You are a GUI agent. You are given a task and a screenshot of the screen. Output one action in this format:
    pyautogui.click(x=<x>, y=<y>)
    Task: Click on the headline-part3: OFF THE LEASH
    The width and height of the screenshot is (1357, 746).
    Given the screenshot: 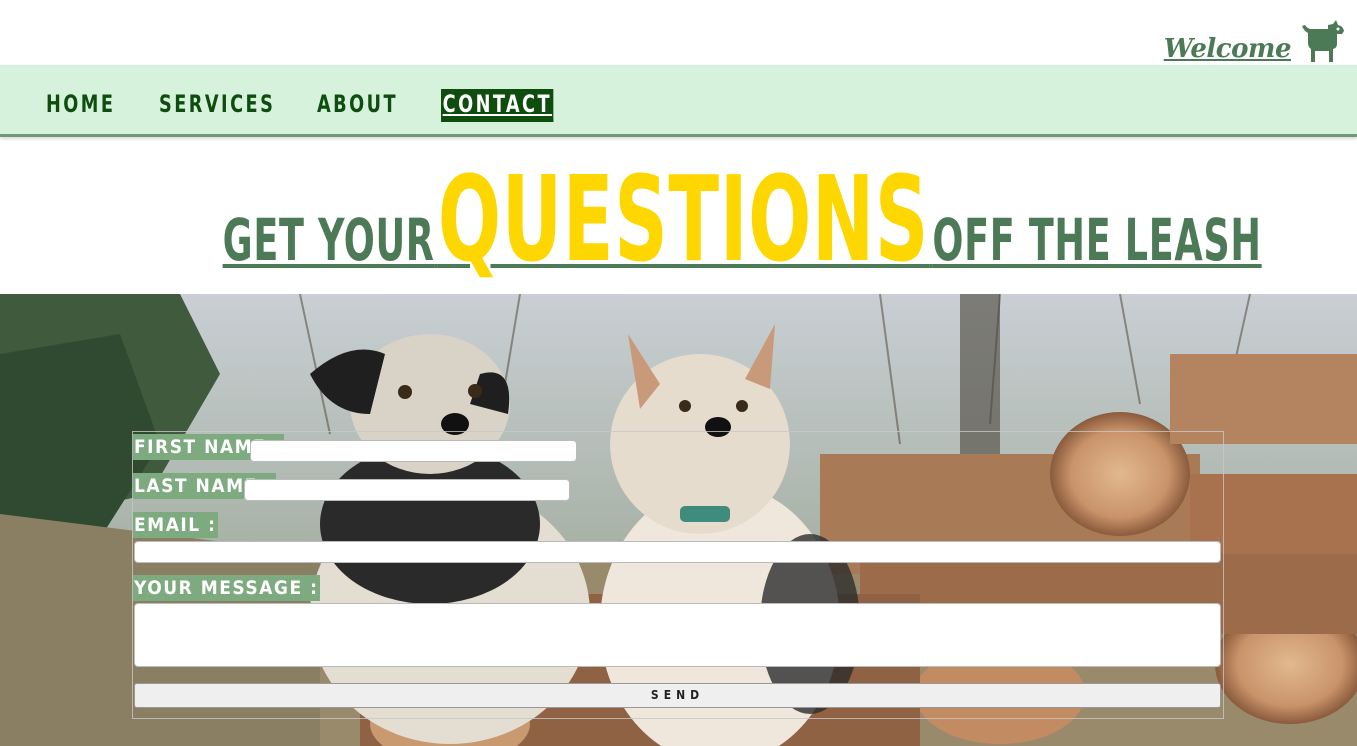 What is the action you would take?
    pyautogui.click(x=1097, y=240)
    